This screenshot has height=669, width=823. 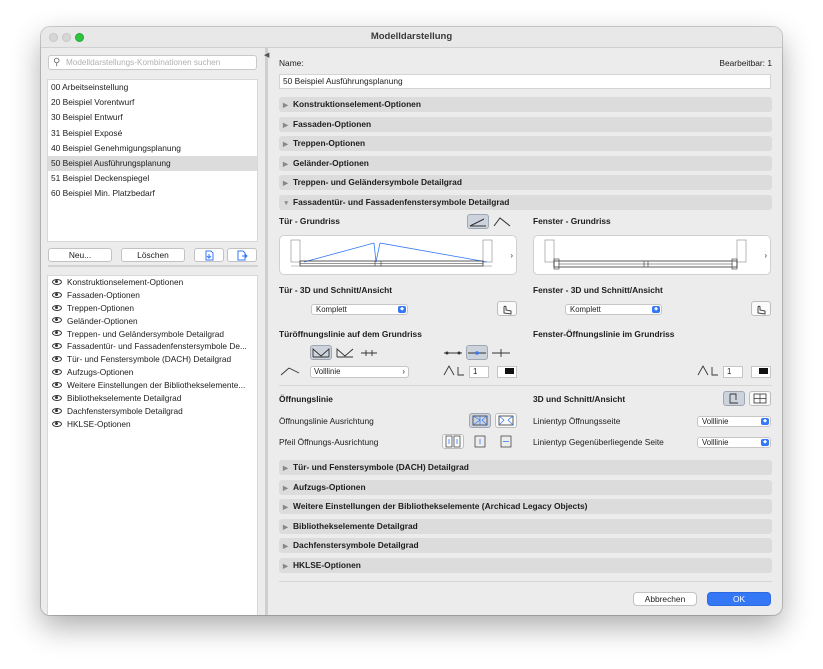 I want to click on export-button, so click(x=242, y=255).